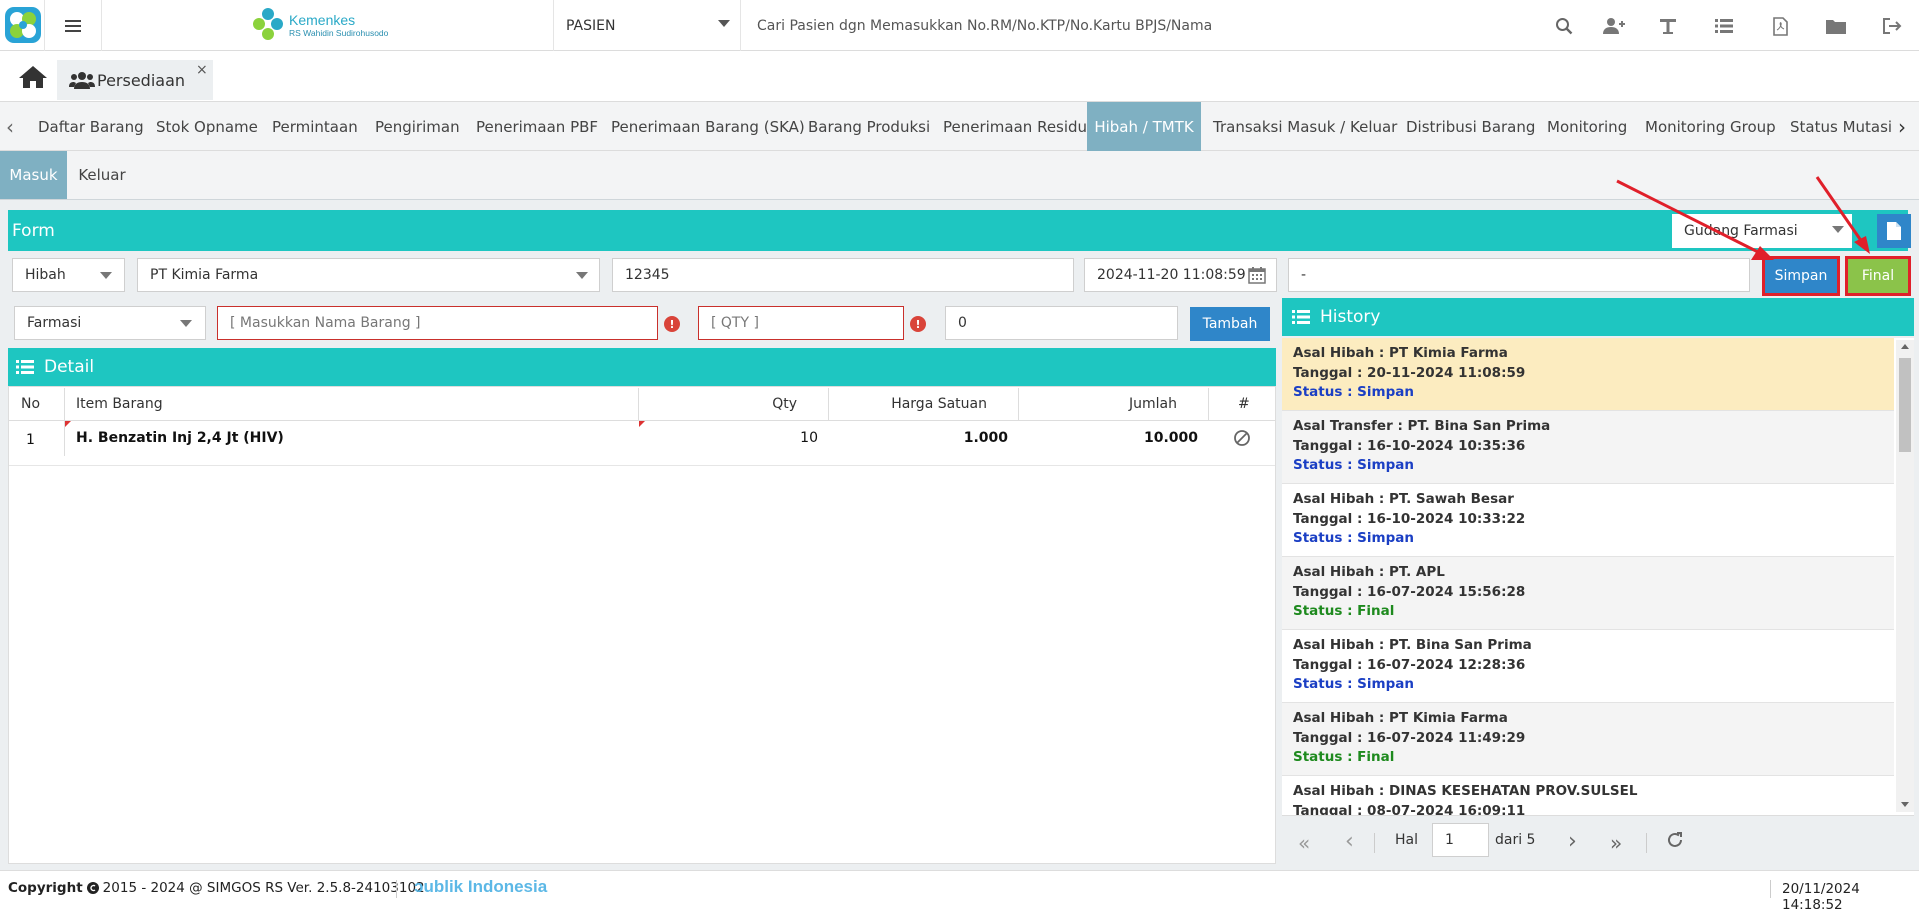  I want to click on brand-subtitle: RS Wahidin Sudirohusodo, so click(339, 33).